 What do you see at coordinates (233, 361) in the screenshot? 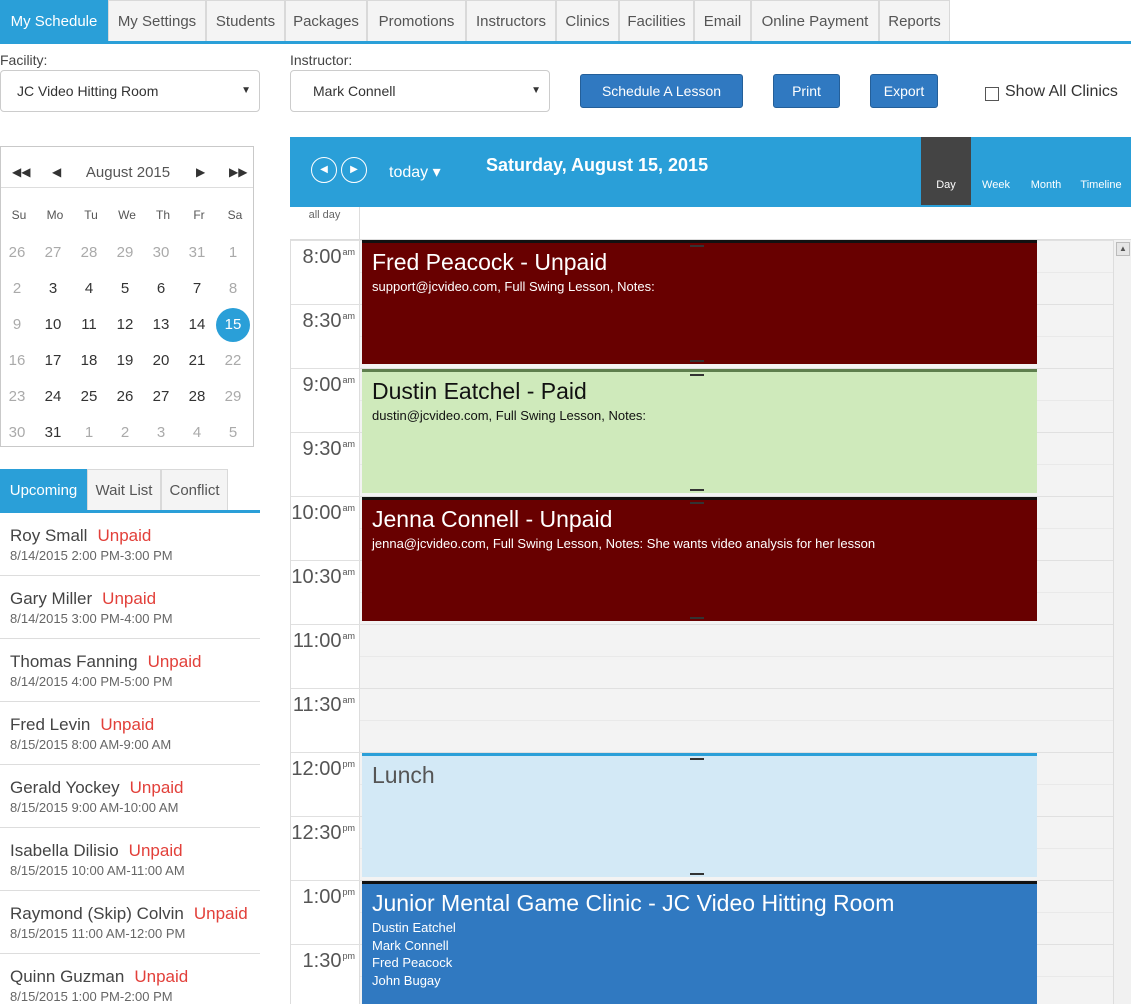
I see `calendar-day: 22` at bounding box center [233, 361].